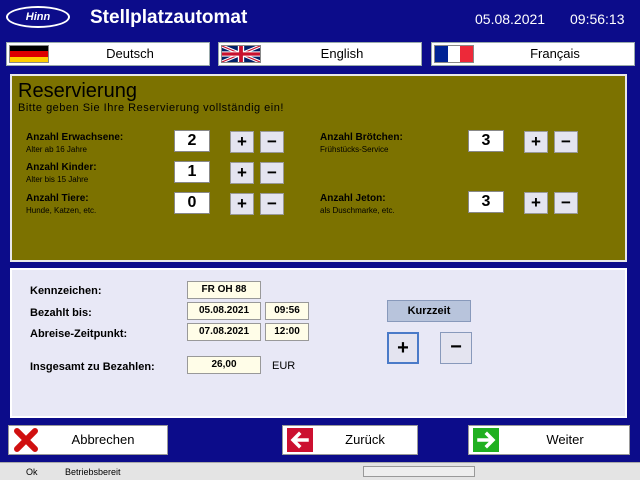 This screenshot has height=480, width=640. What do you see at coordinates (103, 439) in the screenshot?
I see `cancel-label: Abbrechen` at bounding box center [103, 439].